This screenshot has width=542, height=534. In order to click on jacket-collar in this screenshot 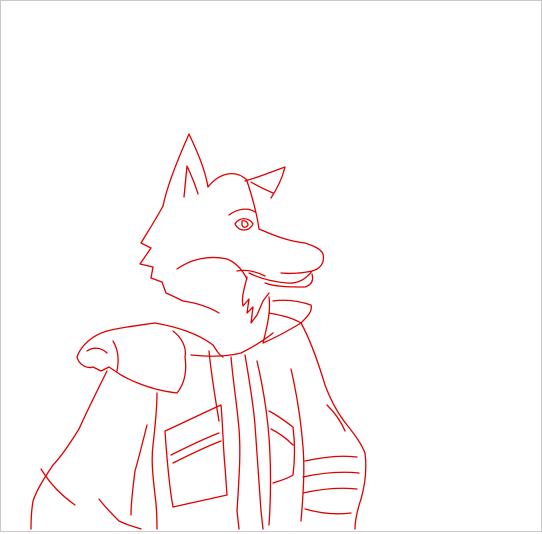, I will do `click(233, 327)`.